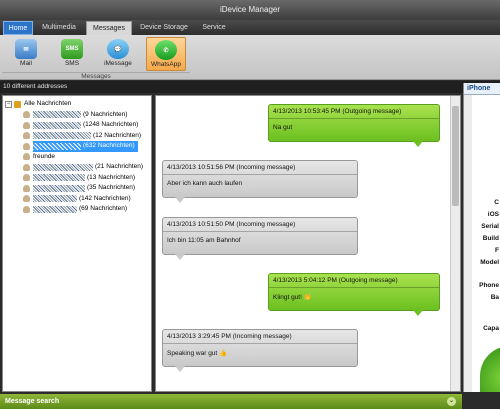  Describe the element at coordinates (451, 401) in the screenshot. I see `chevron-down-icon: ⌄` at that location.